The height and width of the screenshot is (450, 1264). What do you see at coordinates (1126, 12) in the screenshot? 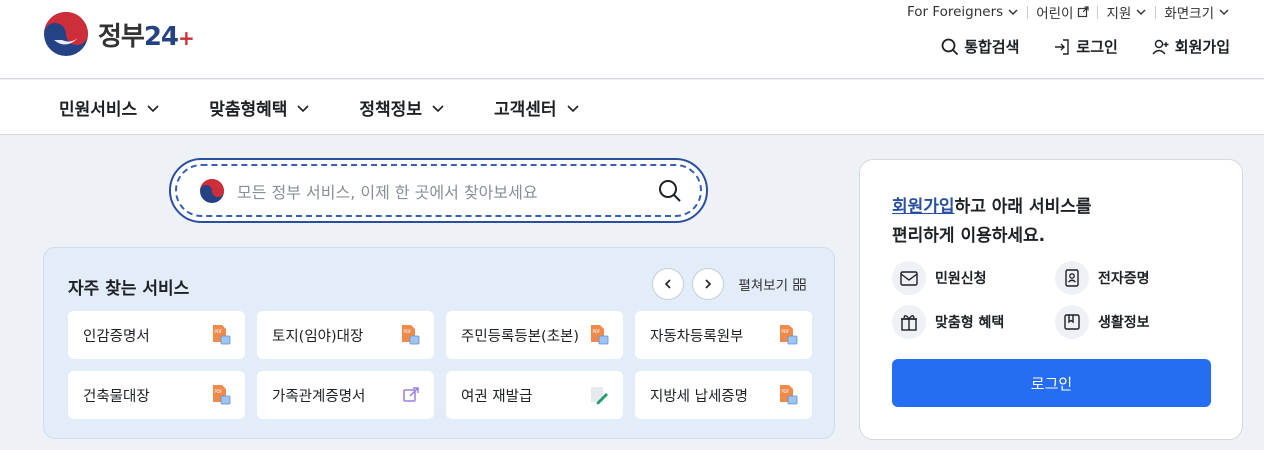
I see `util-support: 지원` at bounding box center [1126, 12].